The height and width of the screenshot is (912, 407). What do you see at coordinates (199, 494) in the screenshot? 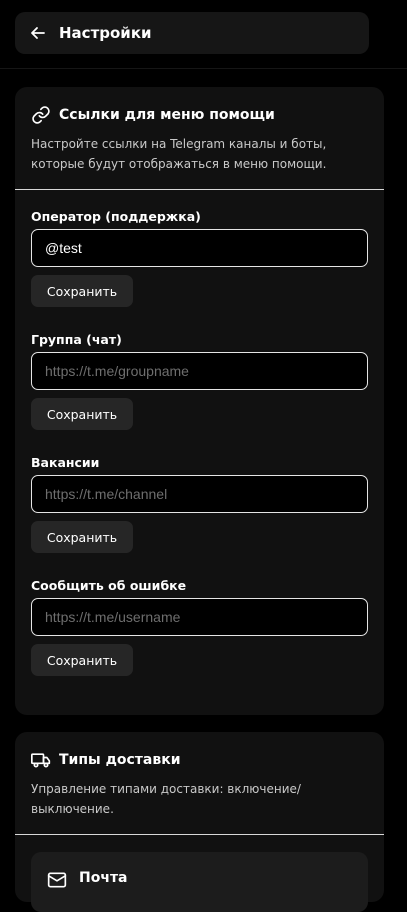
I see `vacancies-input: https://t.me/channel` at bounding box center [199, 494].